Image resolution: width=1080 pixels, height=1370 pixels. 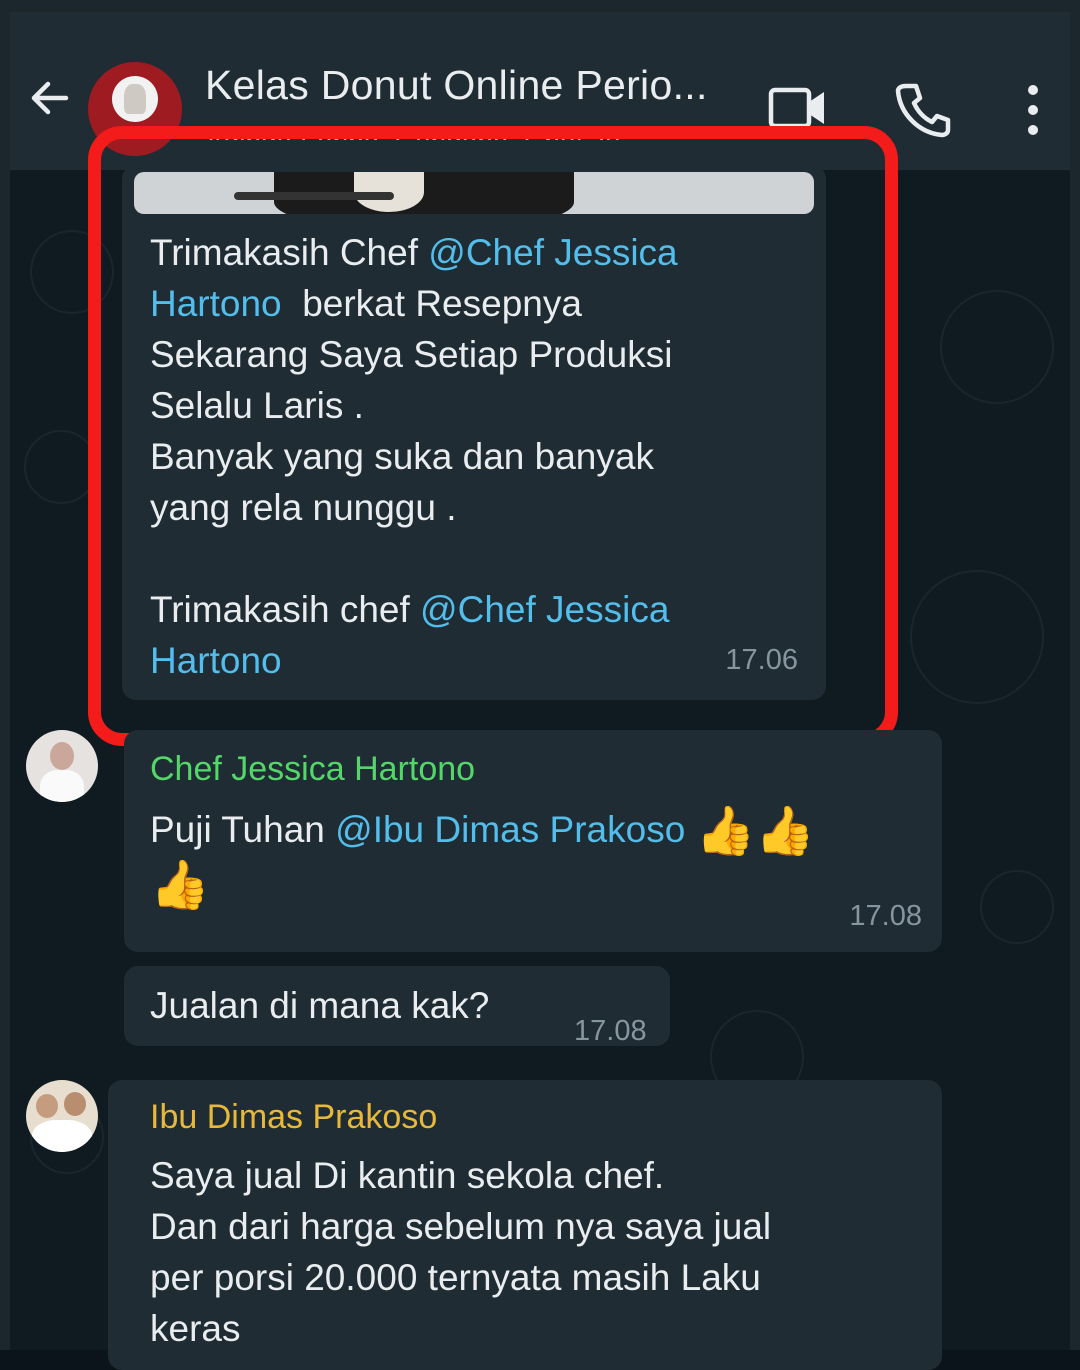 I want to click on back-arrow-icon, so click(x=50, y=98).